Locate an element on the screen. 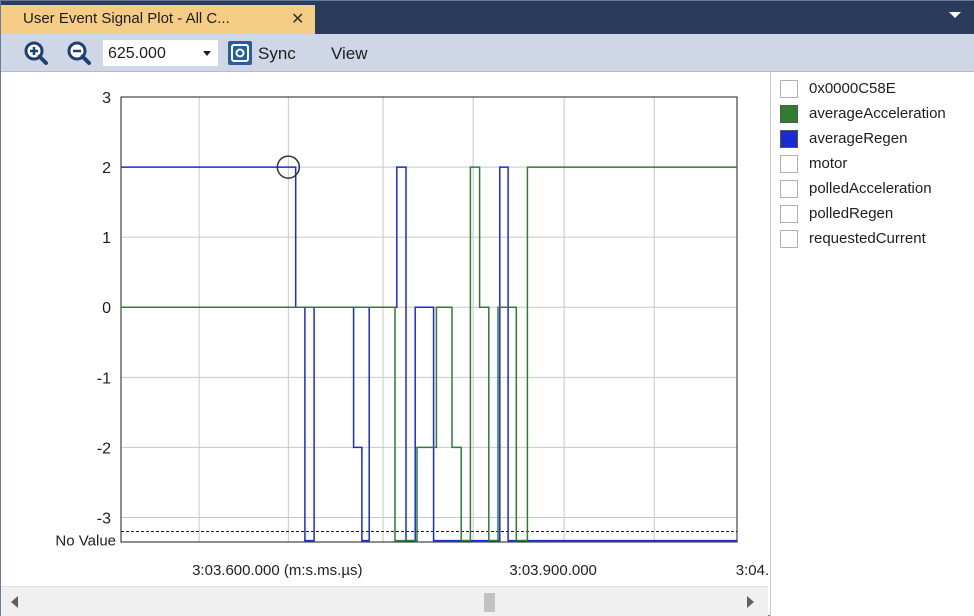 The width and height of the screenshot is (974, 616). y-tick-label: 0 is located at coordinates (106, 308).